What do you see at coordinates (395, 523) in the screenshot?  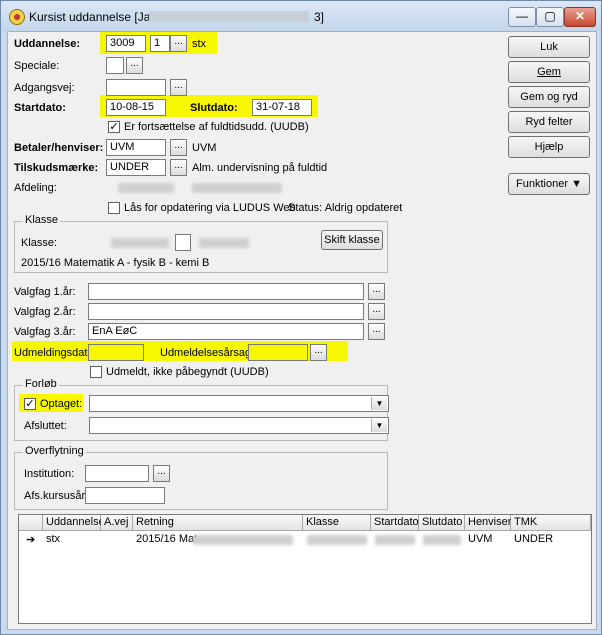 I see `column-header-startdato: Startdato` at bounding box center [395, 523].